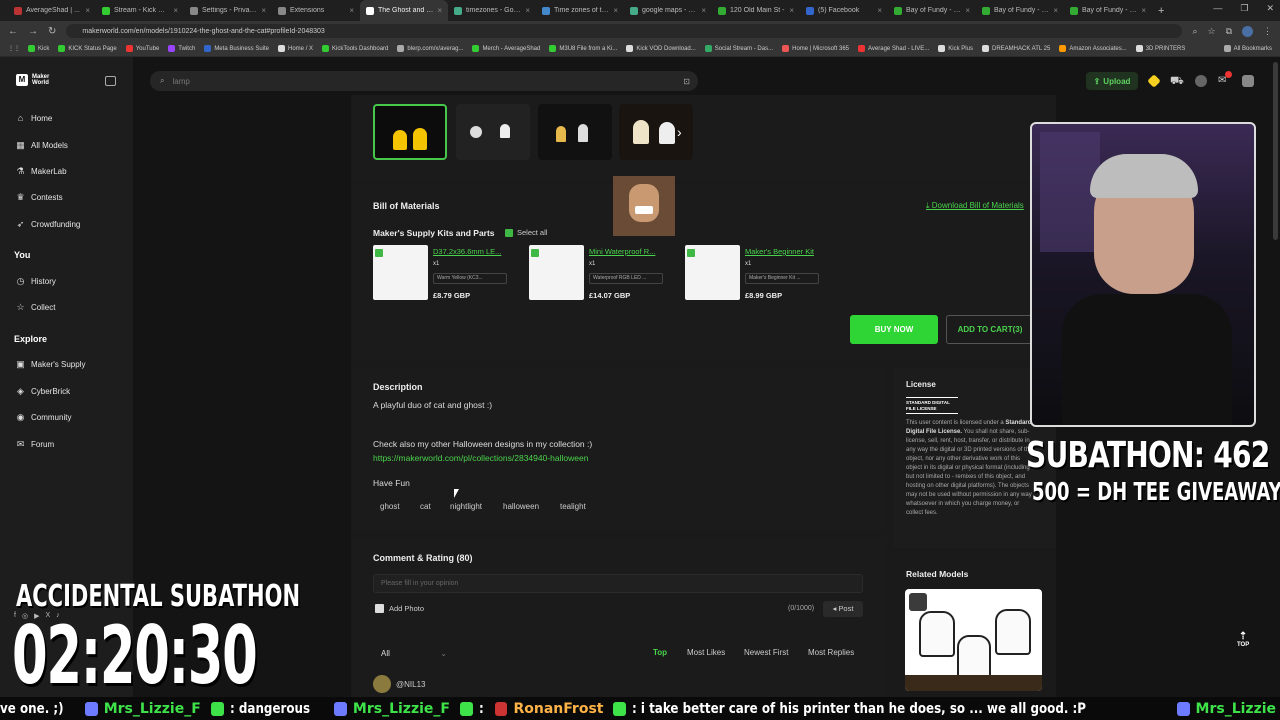 The height and width of the screenshot is (720, 1280). Describe the element at coordinates (1225, 79) in the screenshot. I see `notifications-icon: ✉` at that location.